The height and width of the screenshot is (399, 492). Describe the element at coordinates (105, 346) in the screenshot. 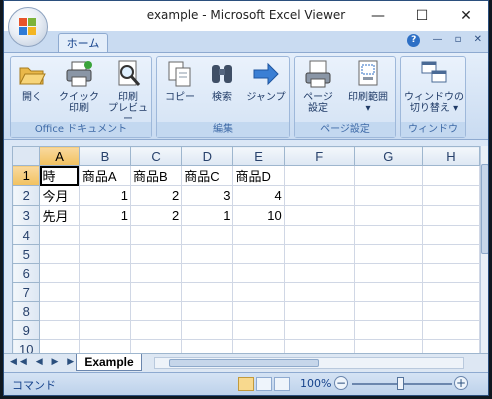

I see `cell-b10` at that location.